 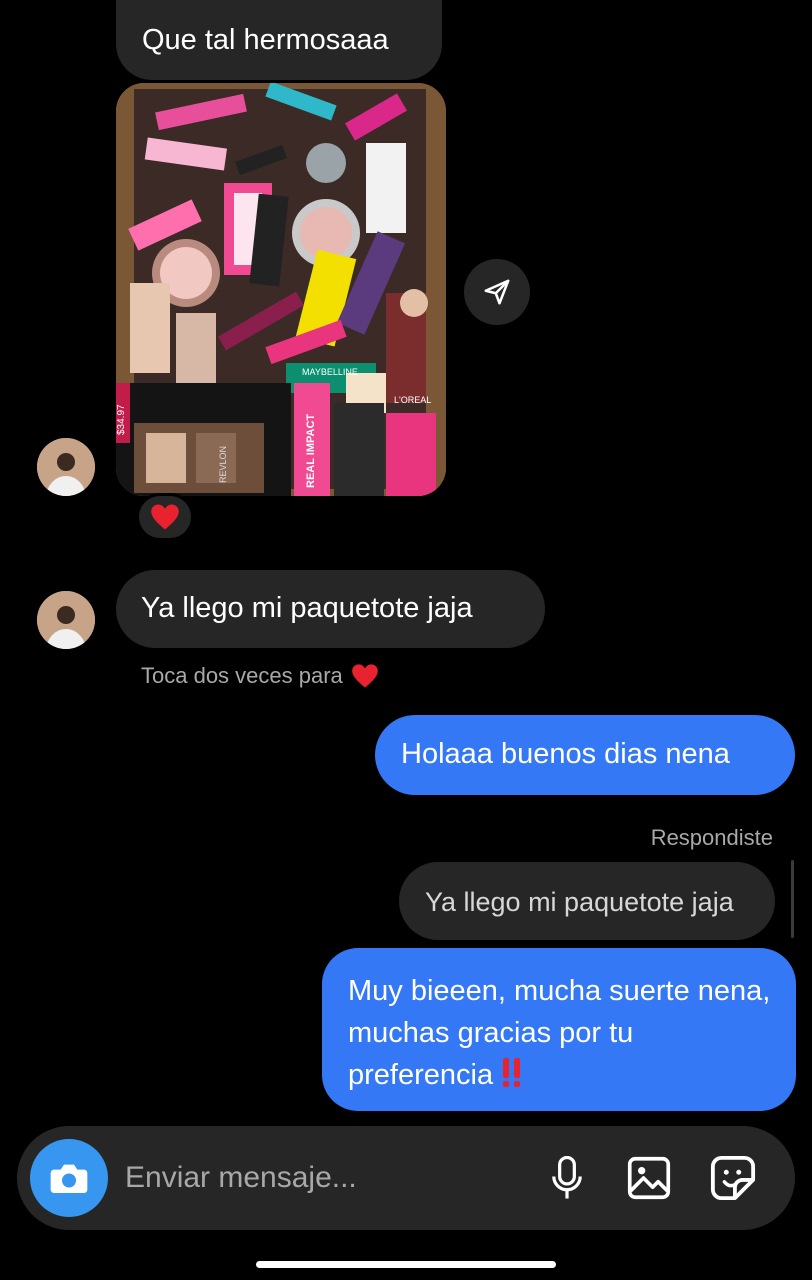 I want to click on camera-icon, so click(x=69, y=1178).